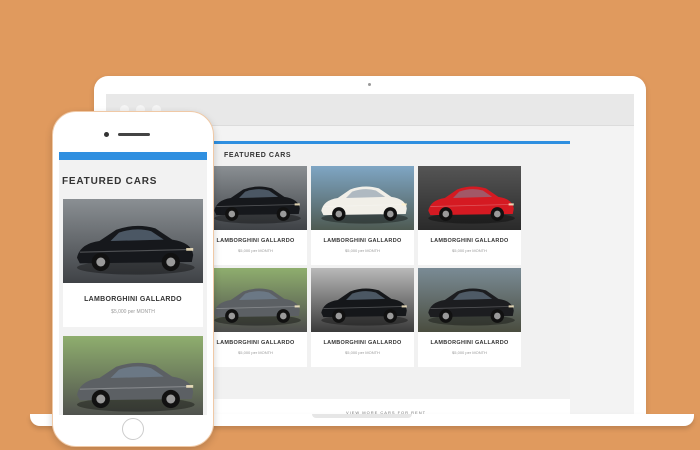 This screenshot has width=700, height=450. What do you see at coordinates (133, 429) in the screenshot?
I see `home-button` at bounding box center [133, 429].